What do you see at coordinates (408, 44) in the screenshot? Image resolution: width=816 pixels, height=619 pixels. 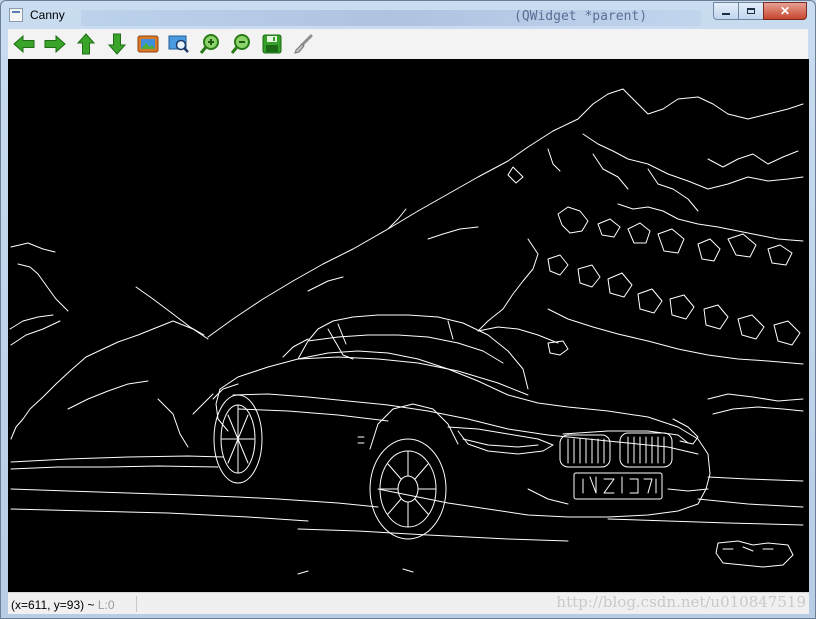 I see `toolbar` at bounding box center [408, 44].